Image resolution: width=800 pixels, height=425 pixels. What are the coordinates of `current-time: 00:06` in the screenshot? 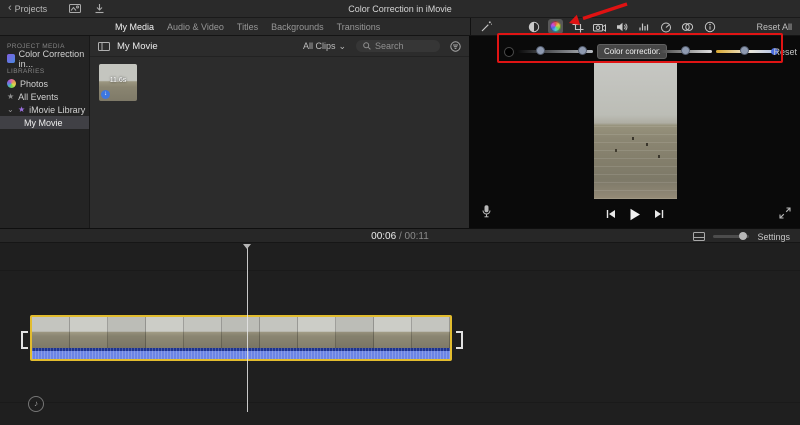 It's located at (384, 236).